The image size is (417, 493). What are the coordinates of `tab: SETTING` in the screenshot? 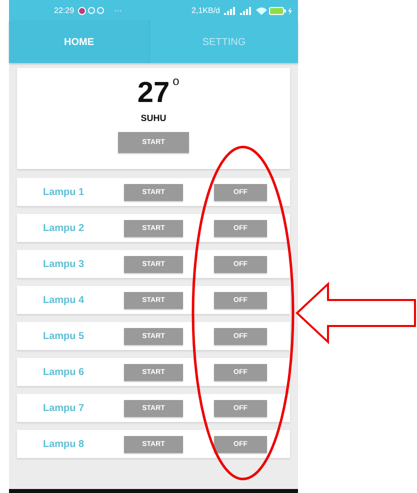 It's located at (224, 42).